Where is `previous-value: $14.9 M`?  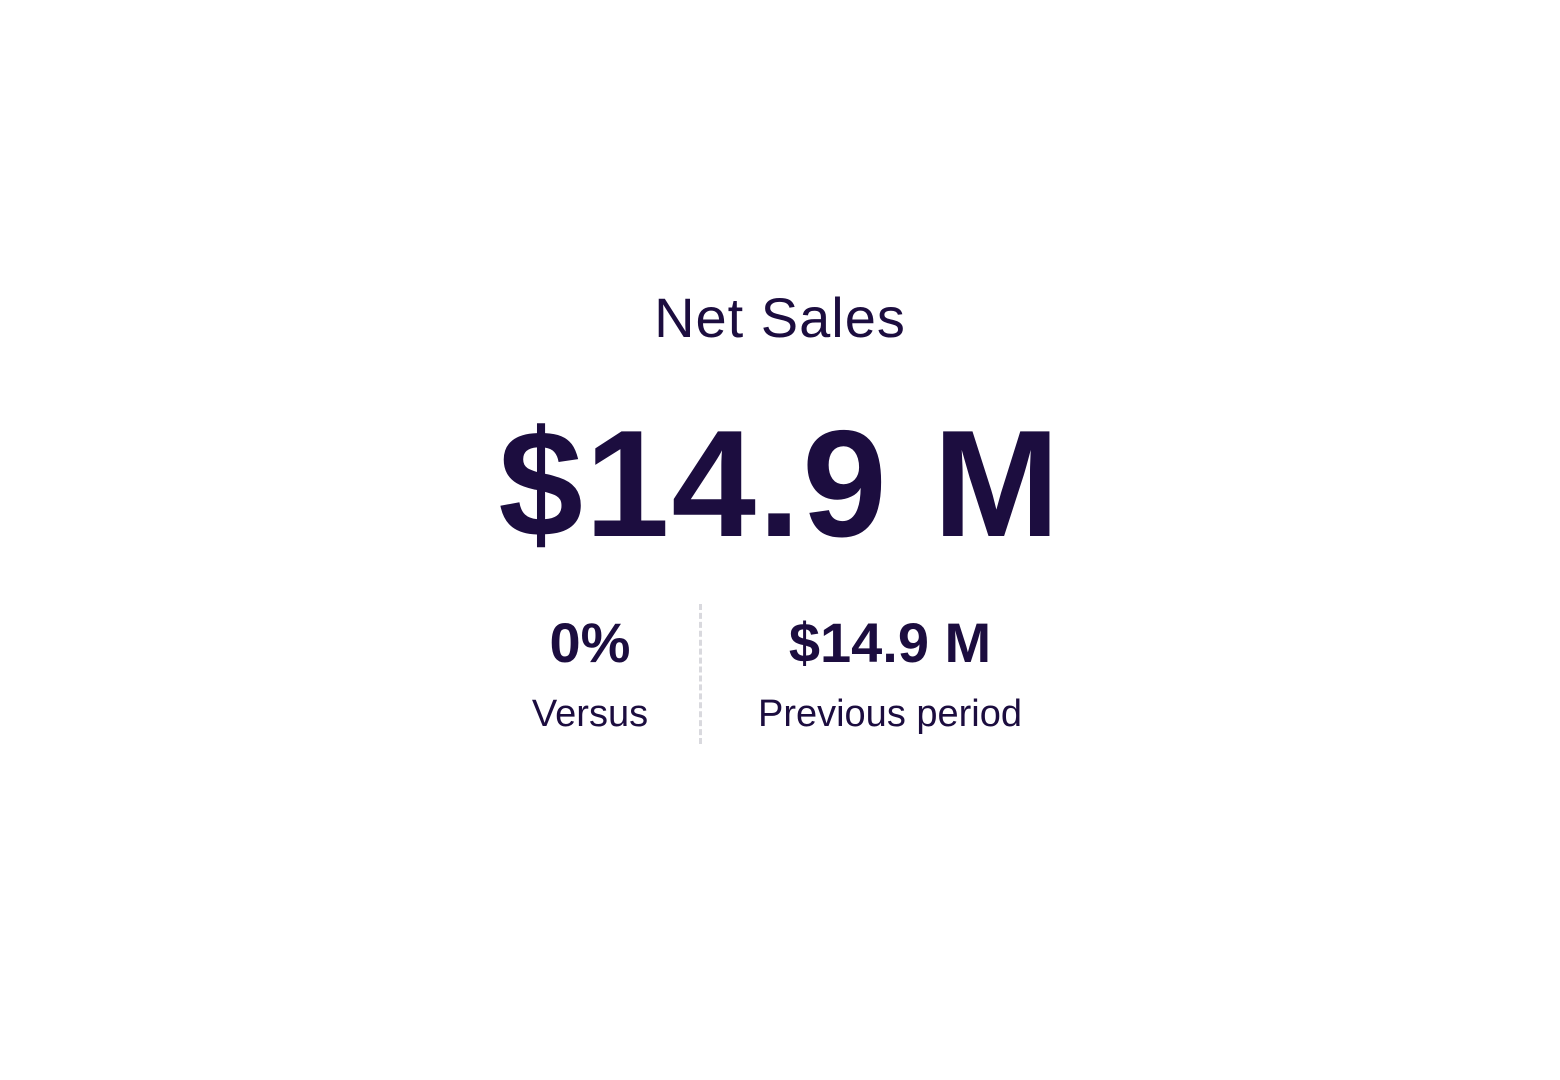
previous-value: $14.9 M is located at coordinates (890, 642).